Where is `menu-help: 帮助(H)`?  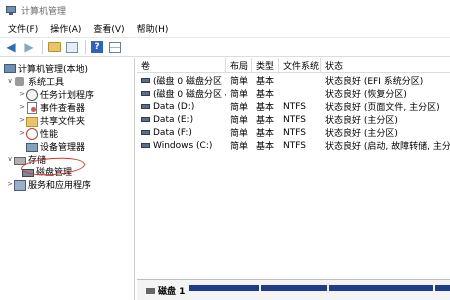
menu-help: 帮助(H) is located at coordinates (153, 28).